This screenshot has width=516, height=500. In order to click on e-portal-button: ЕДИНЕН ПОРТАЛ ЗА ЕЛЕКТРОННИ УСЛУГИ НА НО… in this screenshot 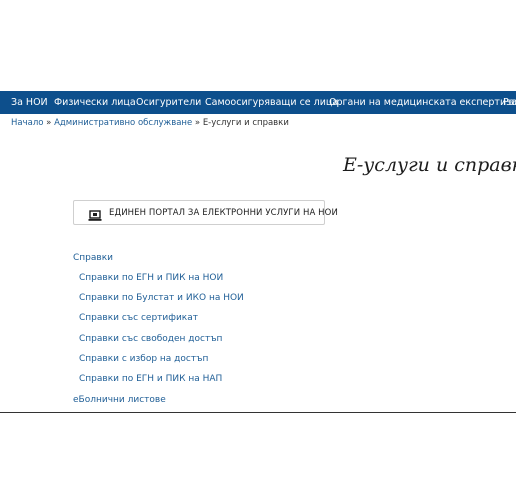, I will do `click(205, 212)`.